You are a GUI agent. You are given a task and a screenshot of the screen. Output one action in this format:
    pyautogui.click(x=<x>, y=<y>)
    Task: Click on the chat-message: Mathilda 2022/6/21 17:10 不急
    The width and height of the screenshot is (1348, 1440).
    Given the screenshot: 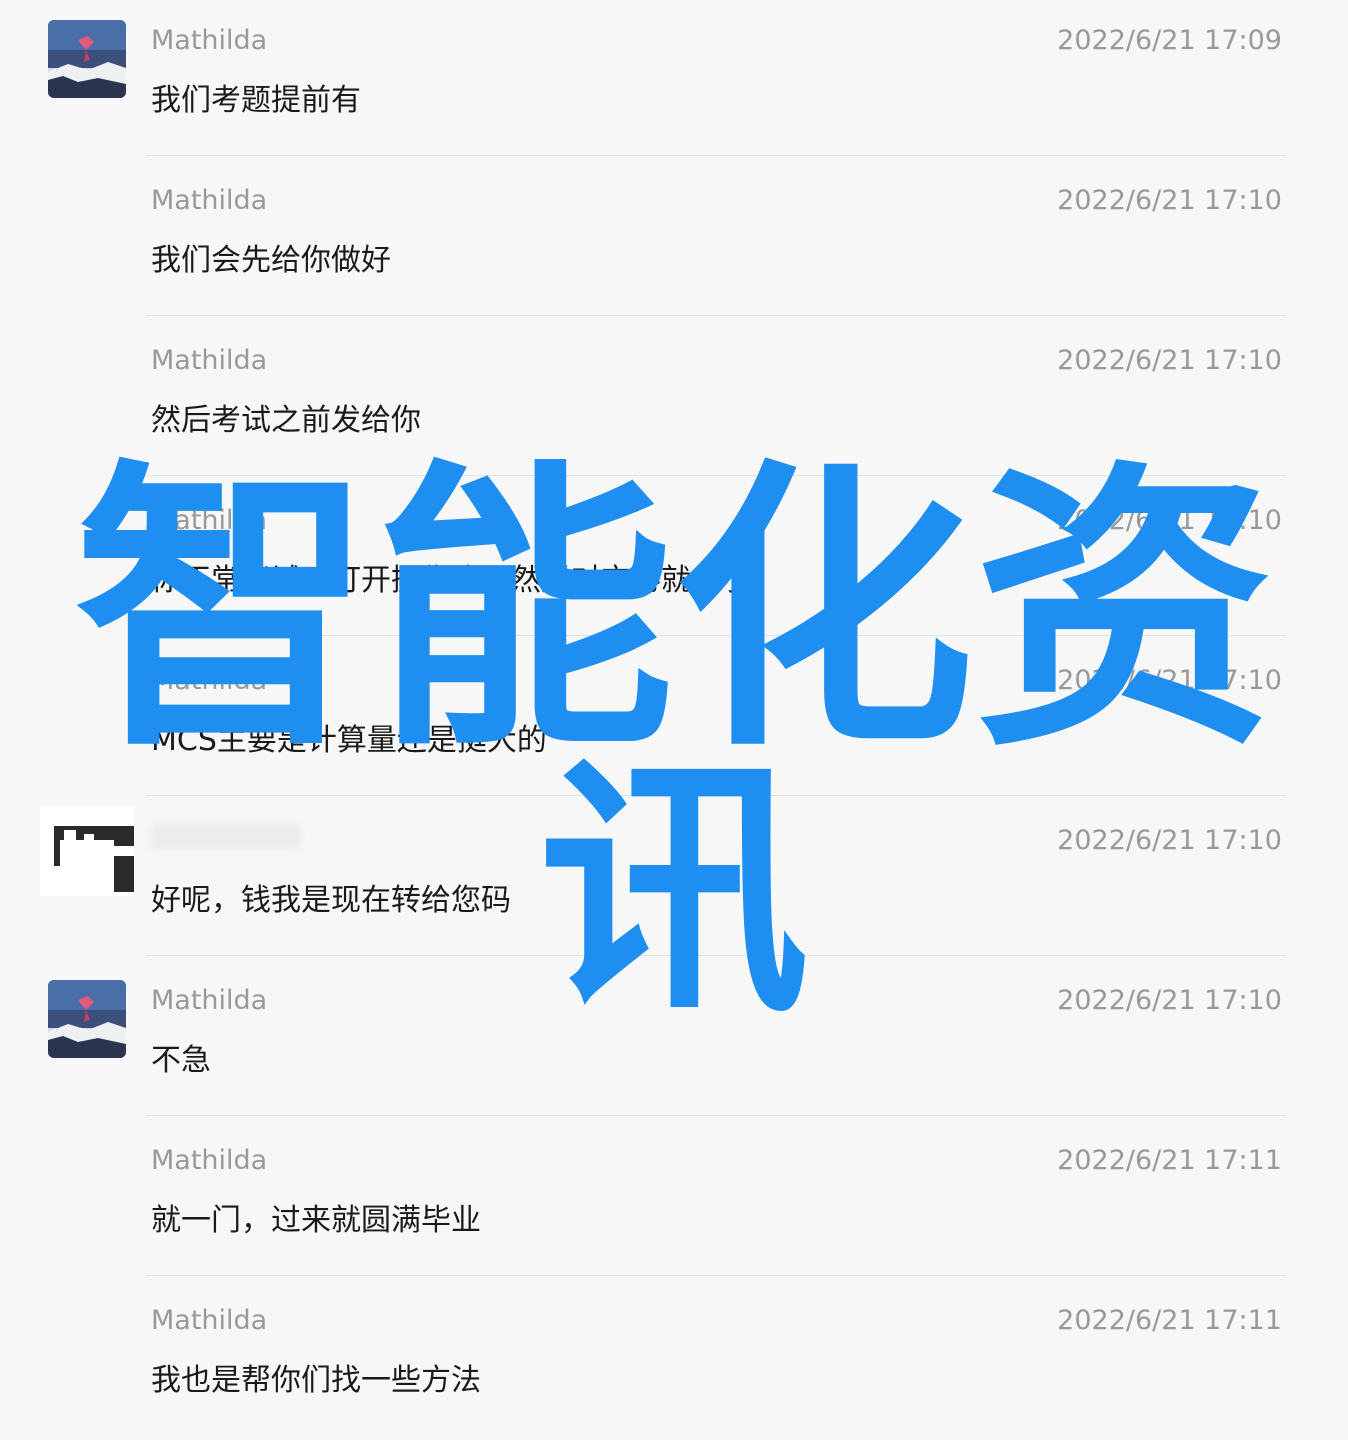 What is the action you would take?
    pyautogui.click(x=674, y=1040)
    